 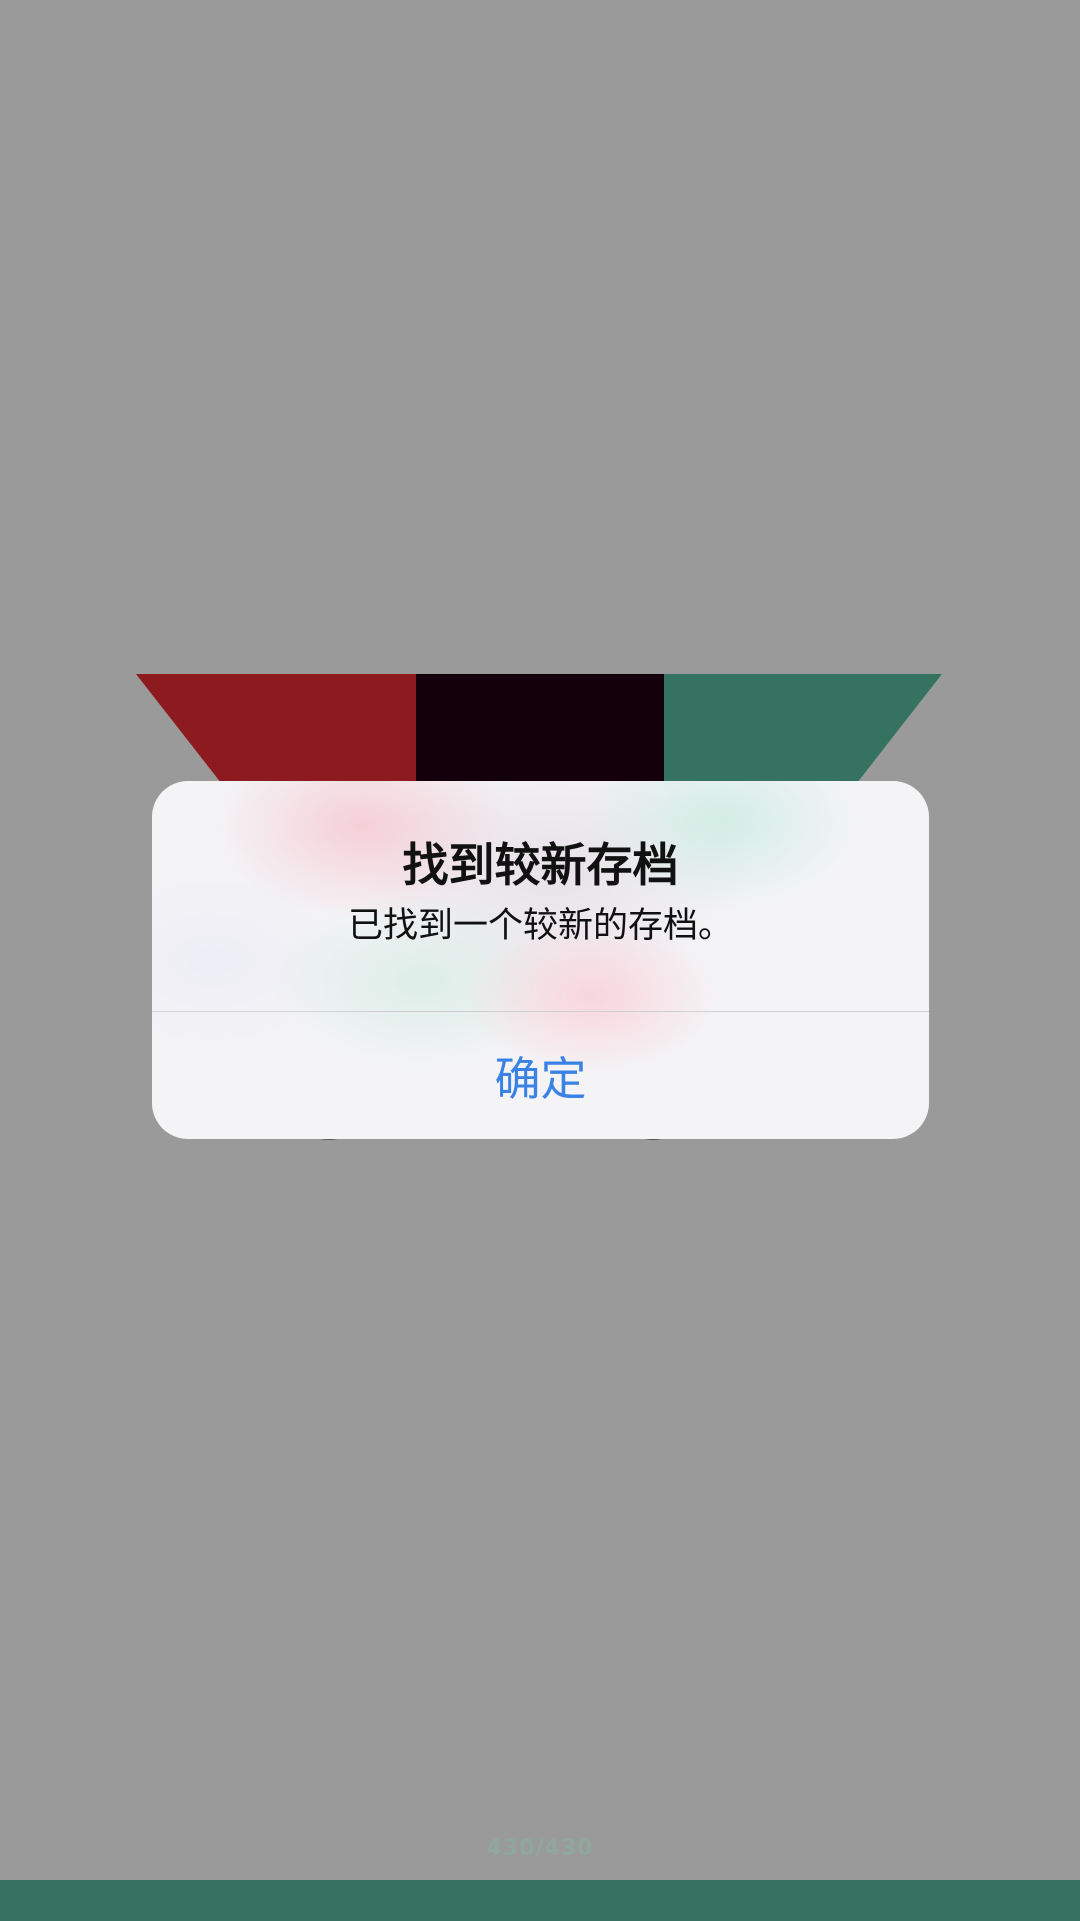 I want to click on alert-dialog: 找到较新存档 已找到一个较新的存档。 确定, so click(x=540, y=960).